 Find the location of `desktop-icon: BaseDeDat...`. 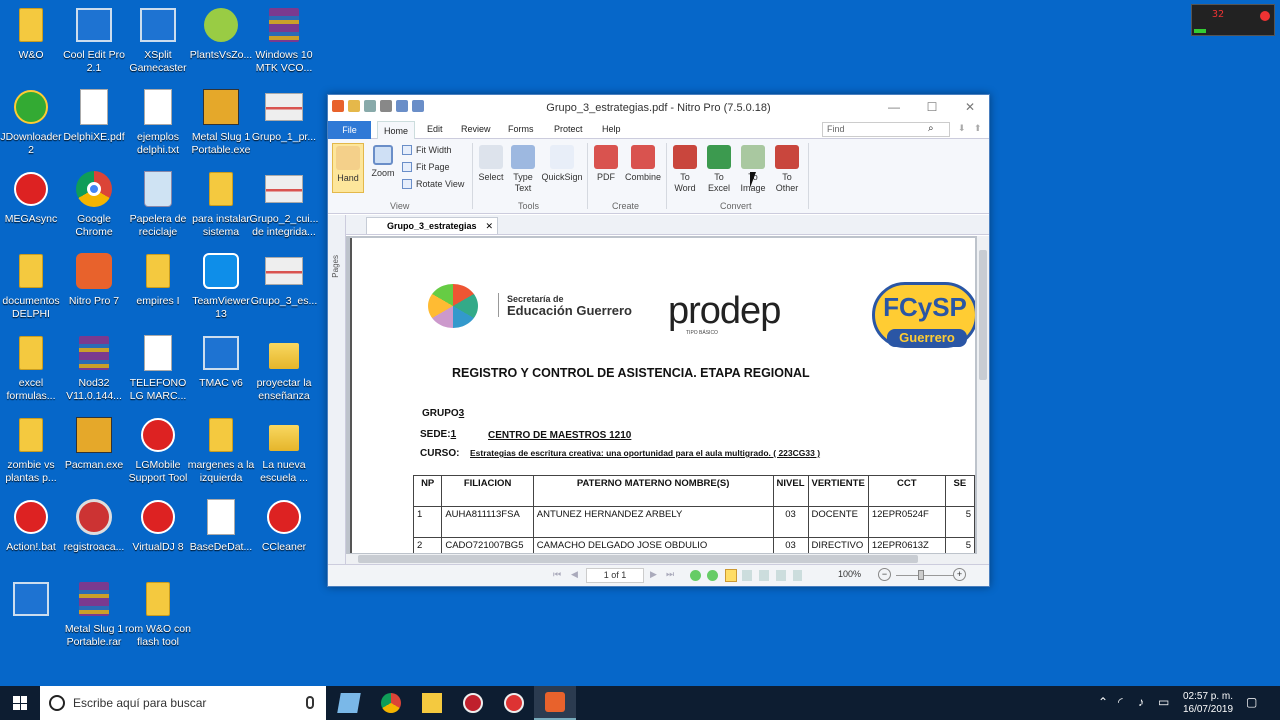

desktop-icon: BaseDeDat... is located at coordinates (221, 525).